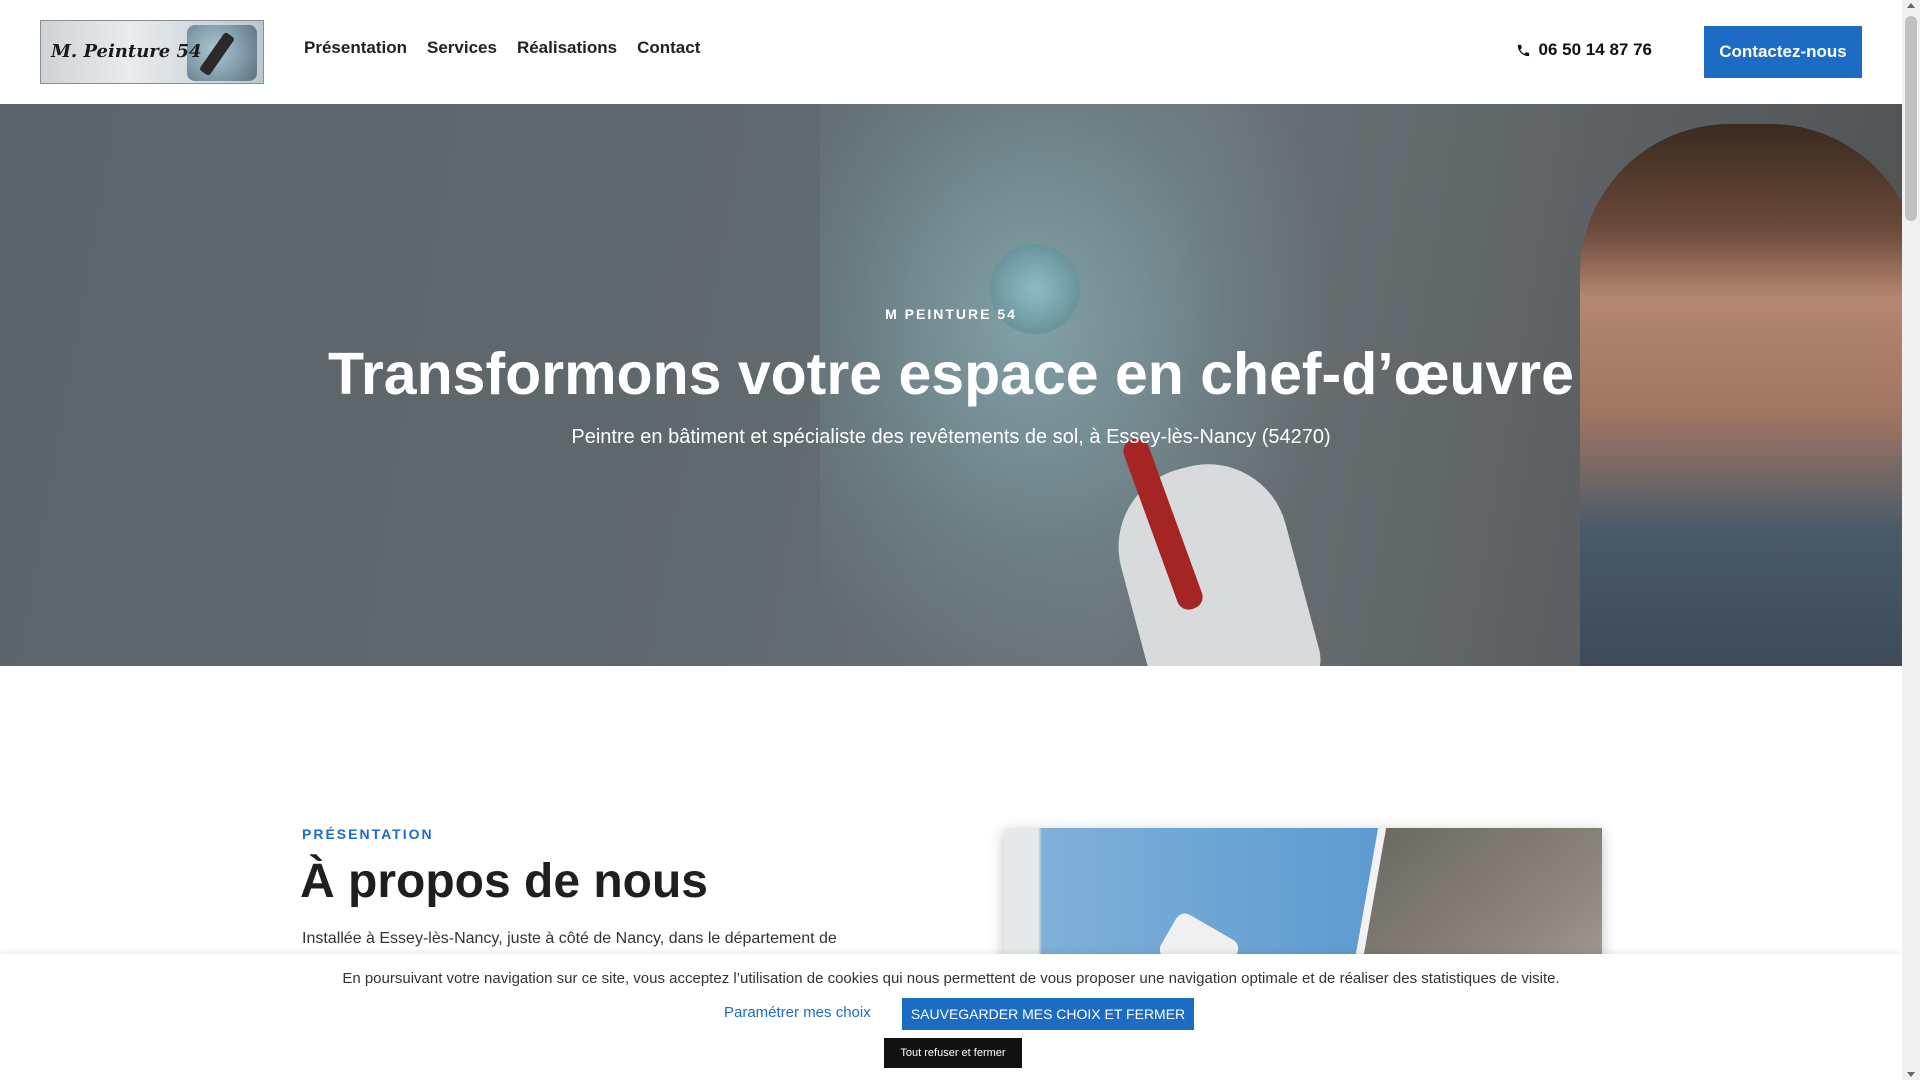 The height and width of the screenshot is (1080, 1920). I want to click on about-title: À propos de nous, so click(504, 881).